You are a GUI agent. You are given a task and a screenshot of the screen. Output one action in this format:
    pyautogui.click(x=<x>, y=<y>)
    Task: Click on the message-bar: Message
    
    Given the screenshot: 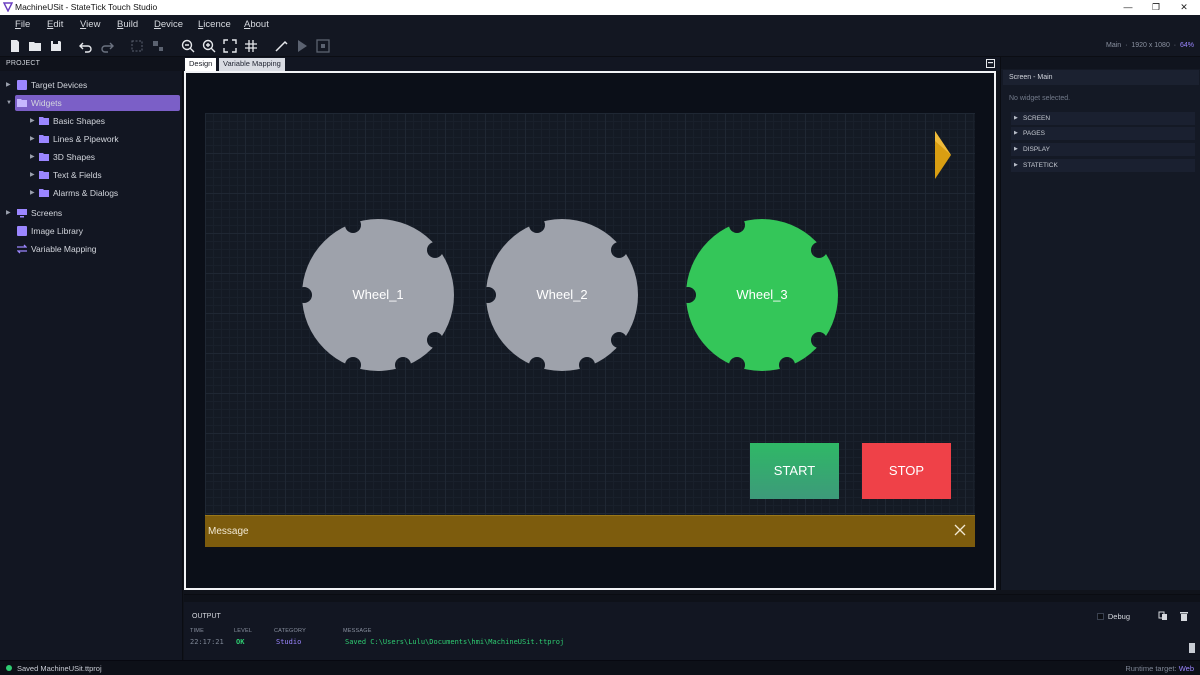 What is the action you would take?
    pyautogui.click(x=590, y=531)
    